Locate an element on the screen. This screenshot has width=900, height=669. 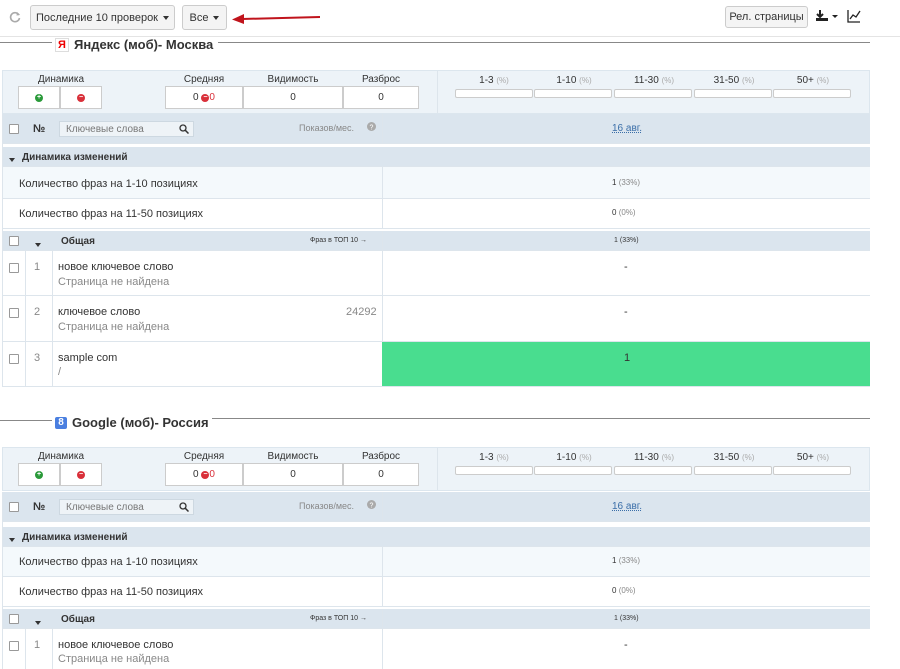
position-value: 1 is located at coordinates (627, 358).